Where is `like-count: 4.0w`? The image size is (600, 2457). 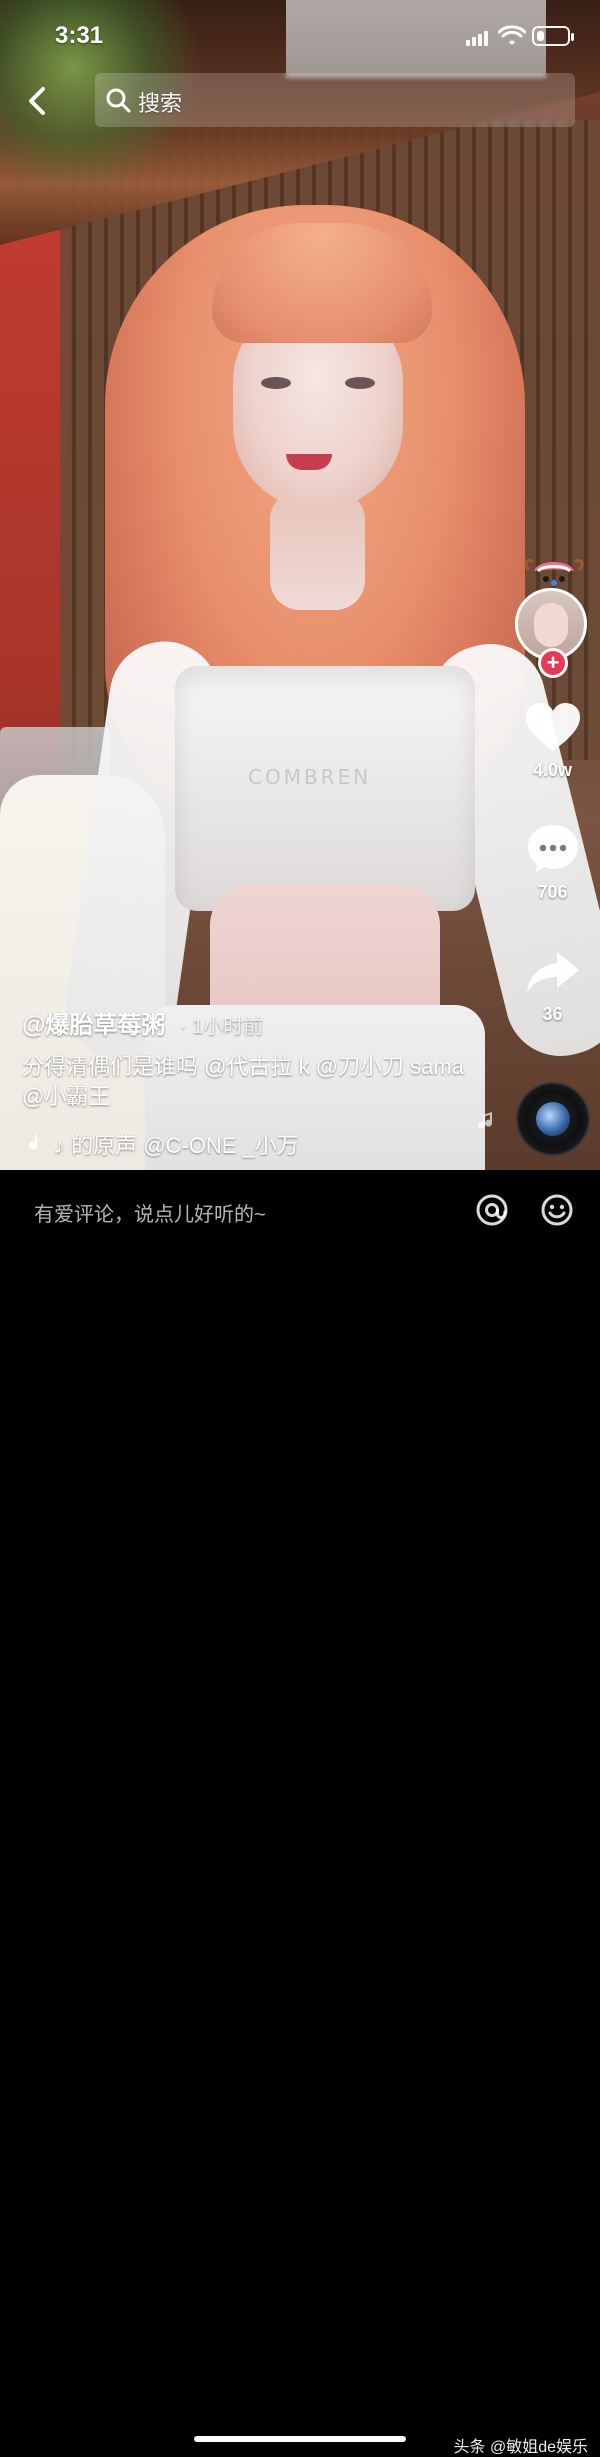
like-count: 4.0w is located at coordinates (552, 770).